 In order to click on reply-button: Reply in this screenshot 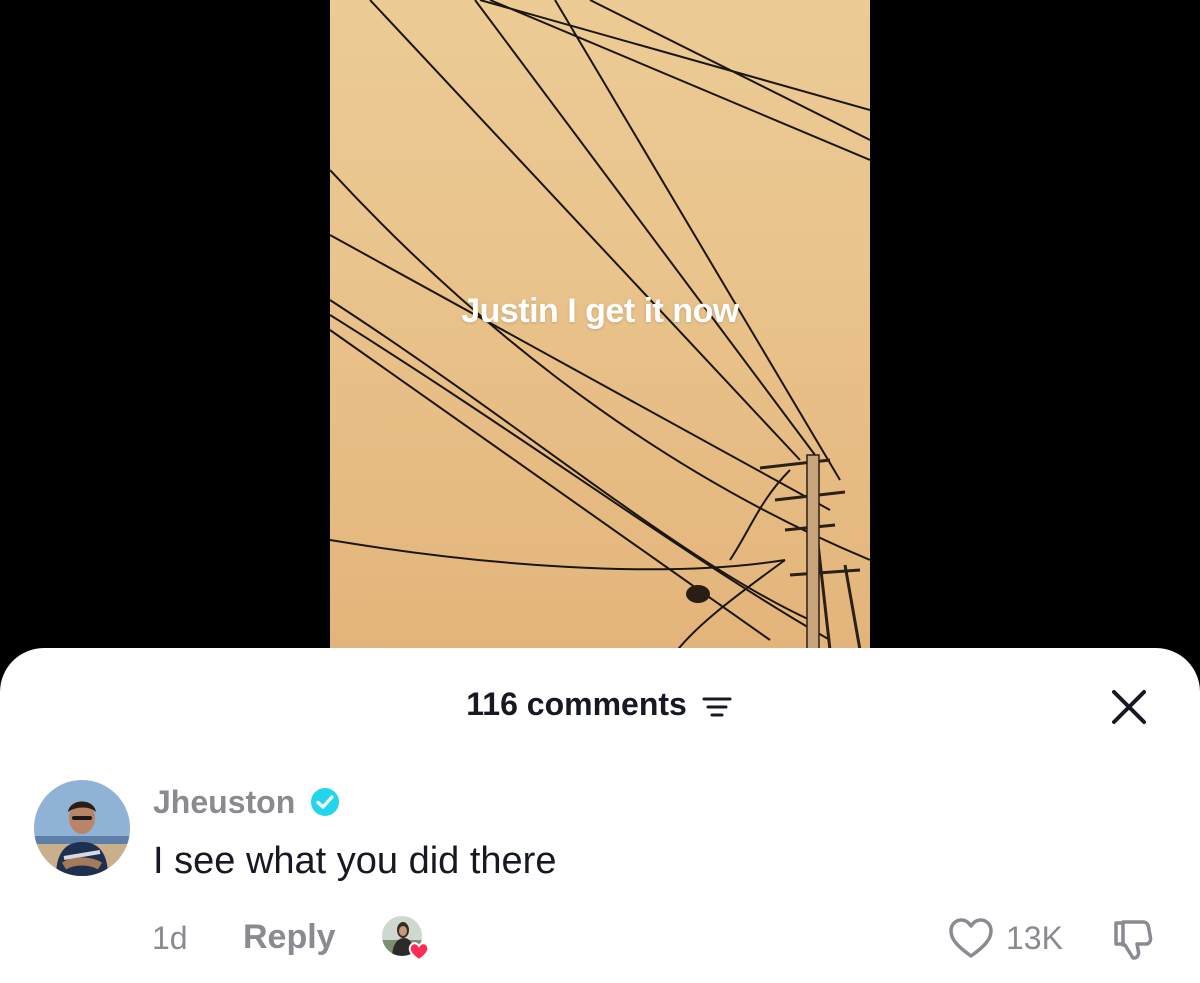, I will do `click(289, 937)`.